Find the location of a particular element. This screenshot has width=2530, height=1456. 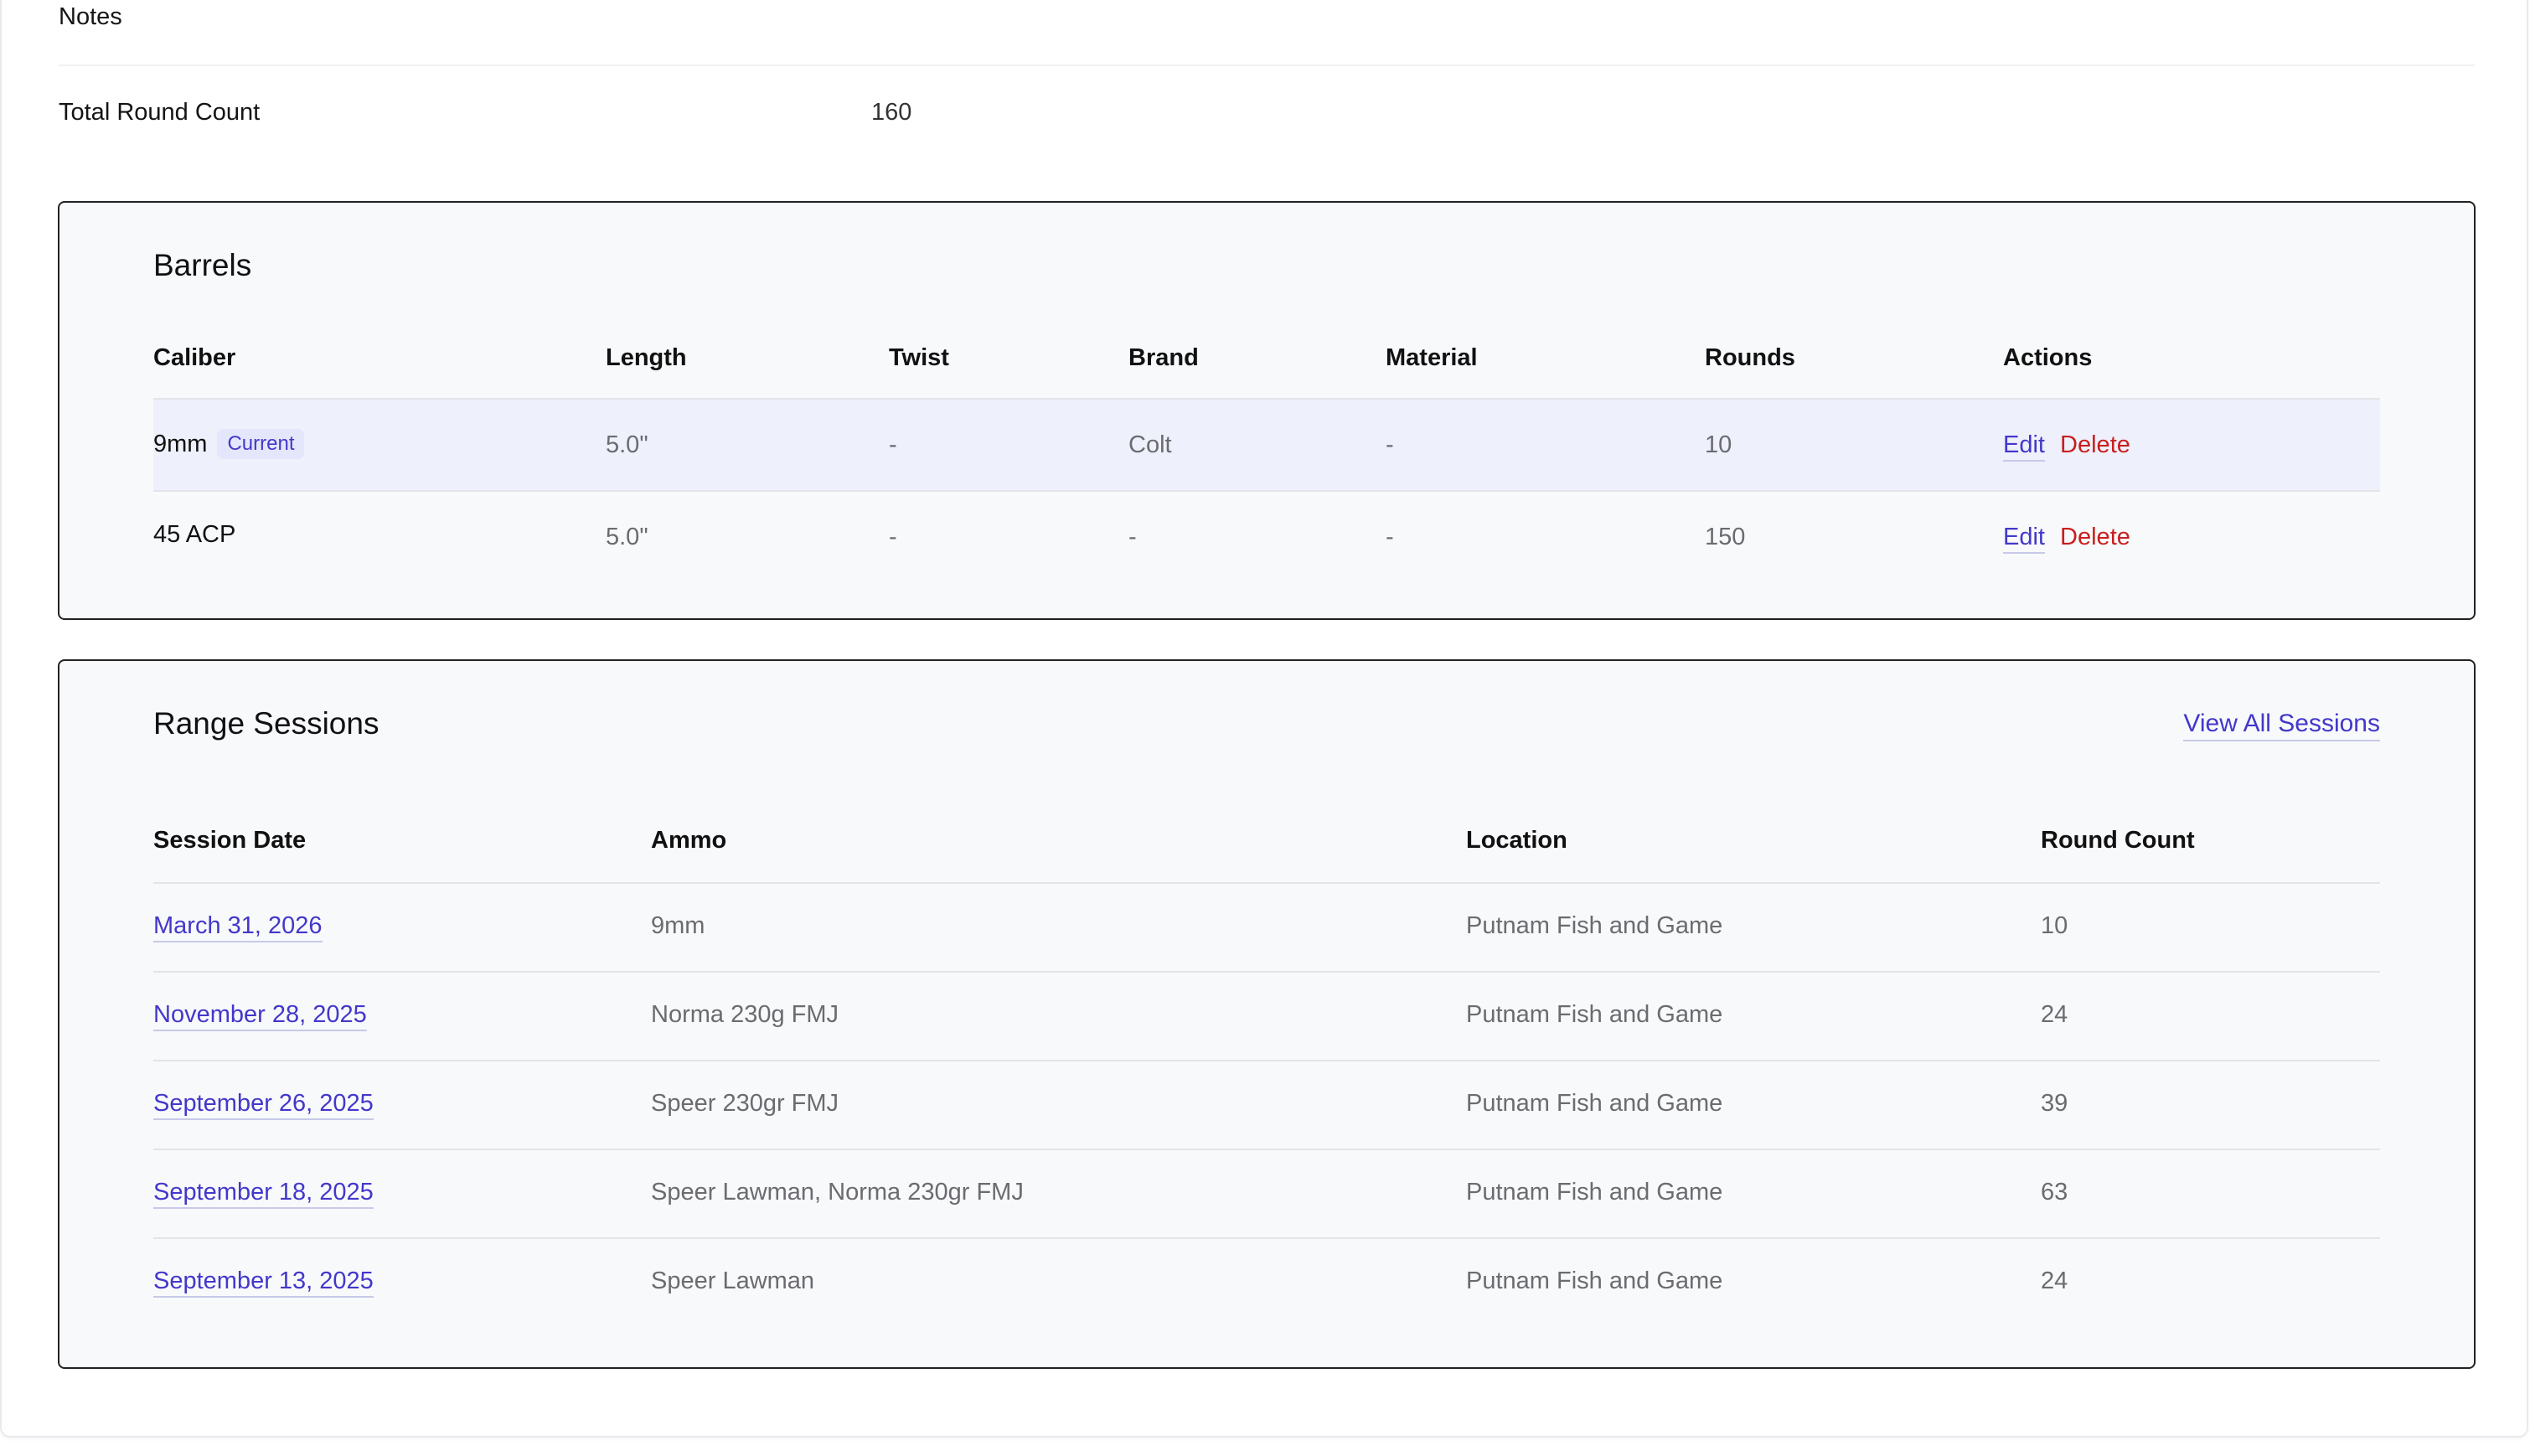

barrel-caliber: 9mm Current is located at coordinates (229, 444).